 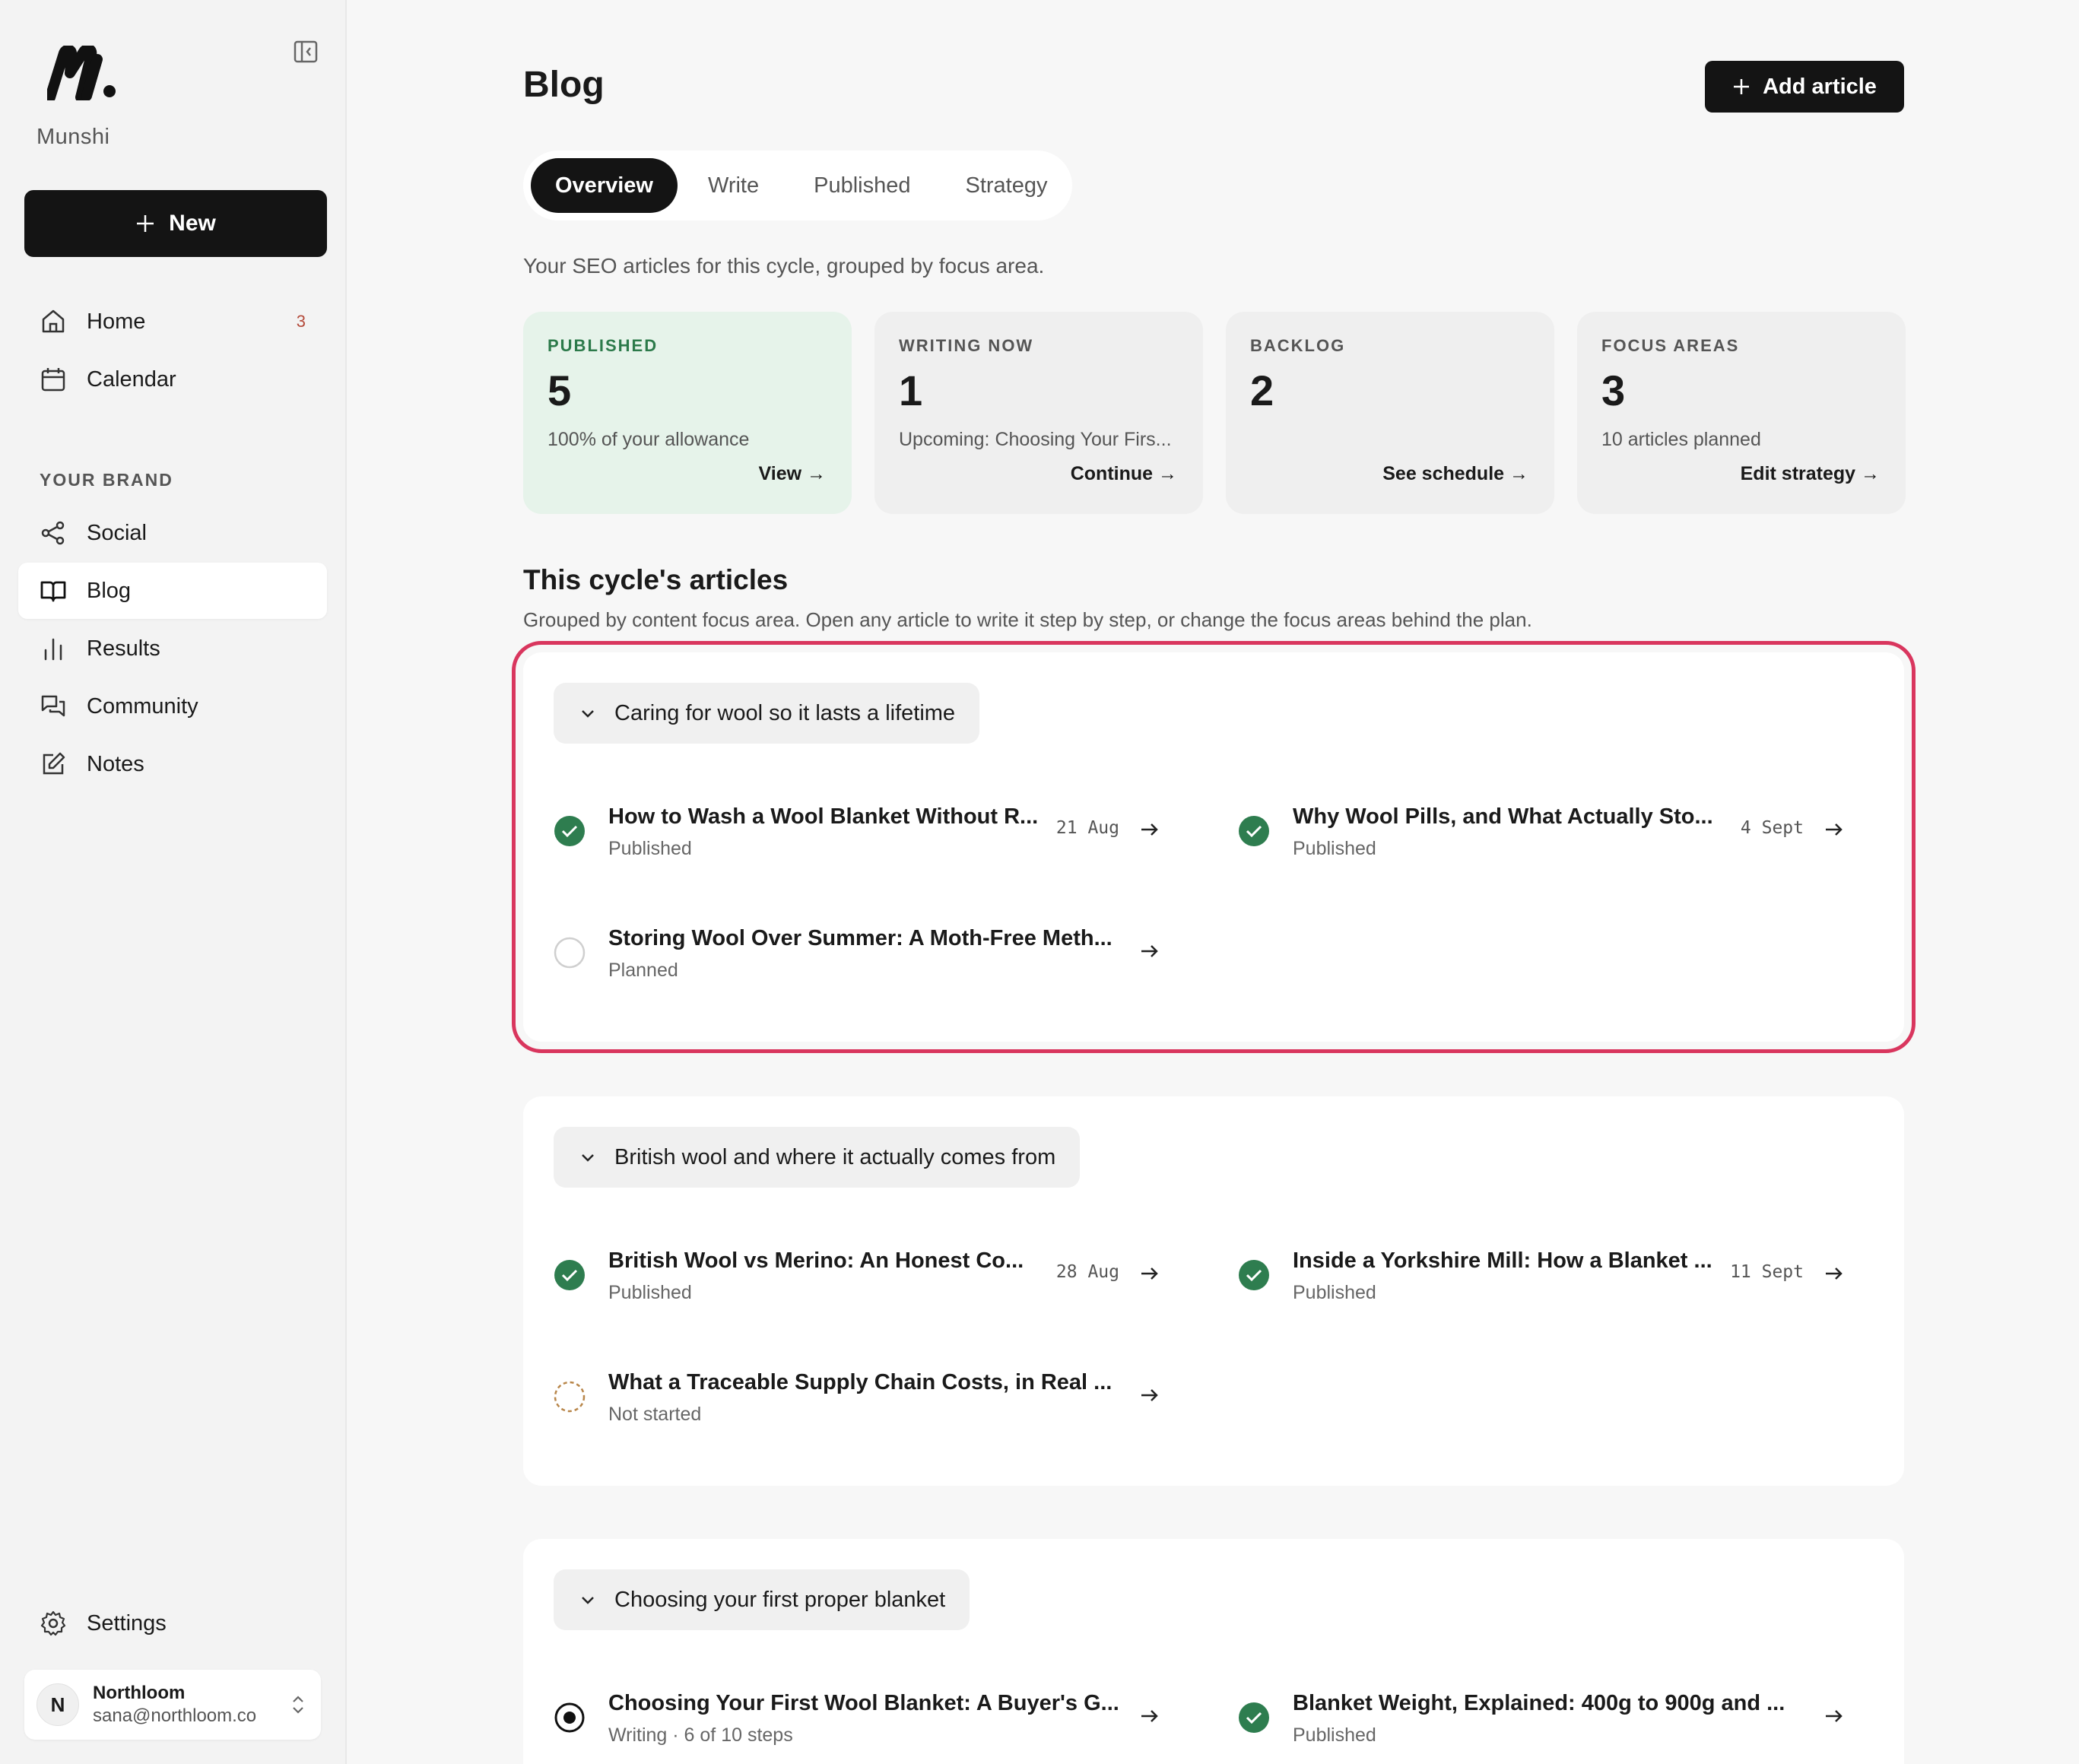 What do you see at coordinates (127, 1623) in the screenshot?
I see `sidebar-item-label: Settings` at bounding box center [127, 1623].